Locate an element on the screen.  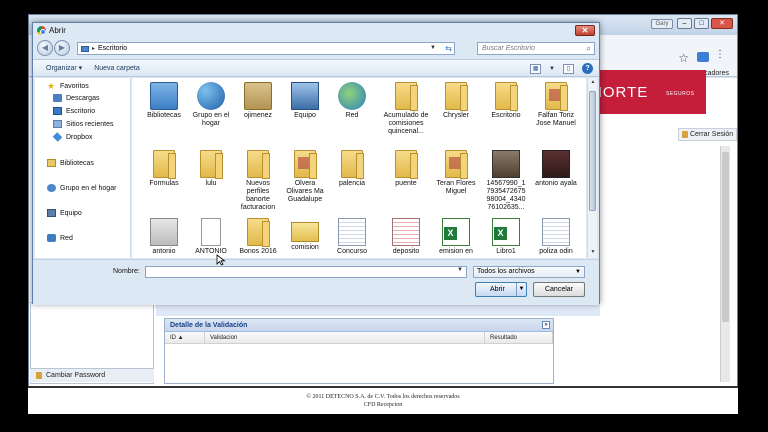
filename-label: Nombre: is located at coordinates (126, 271).